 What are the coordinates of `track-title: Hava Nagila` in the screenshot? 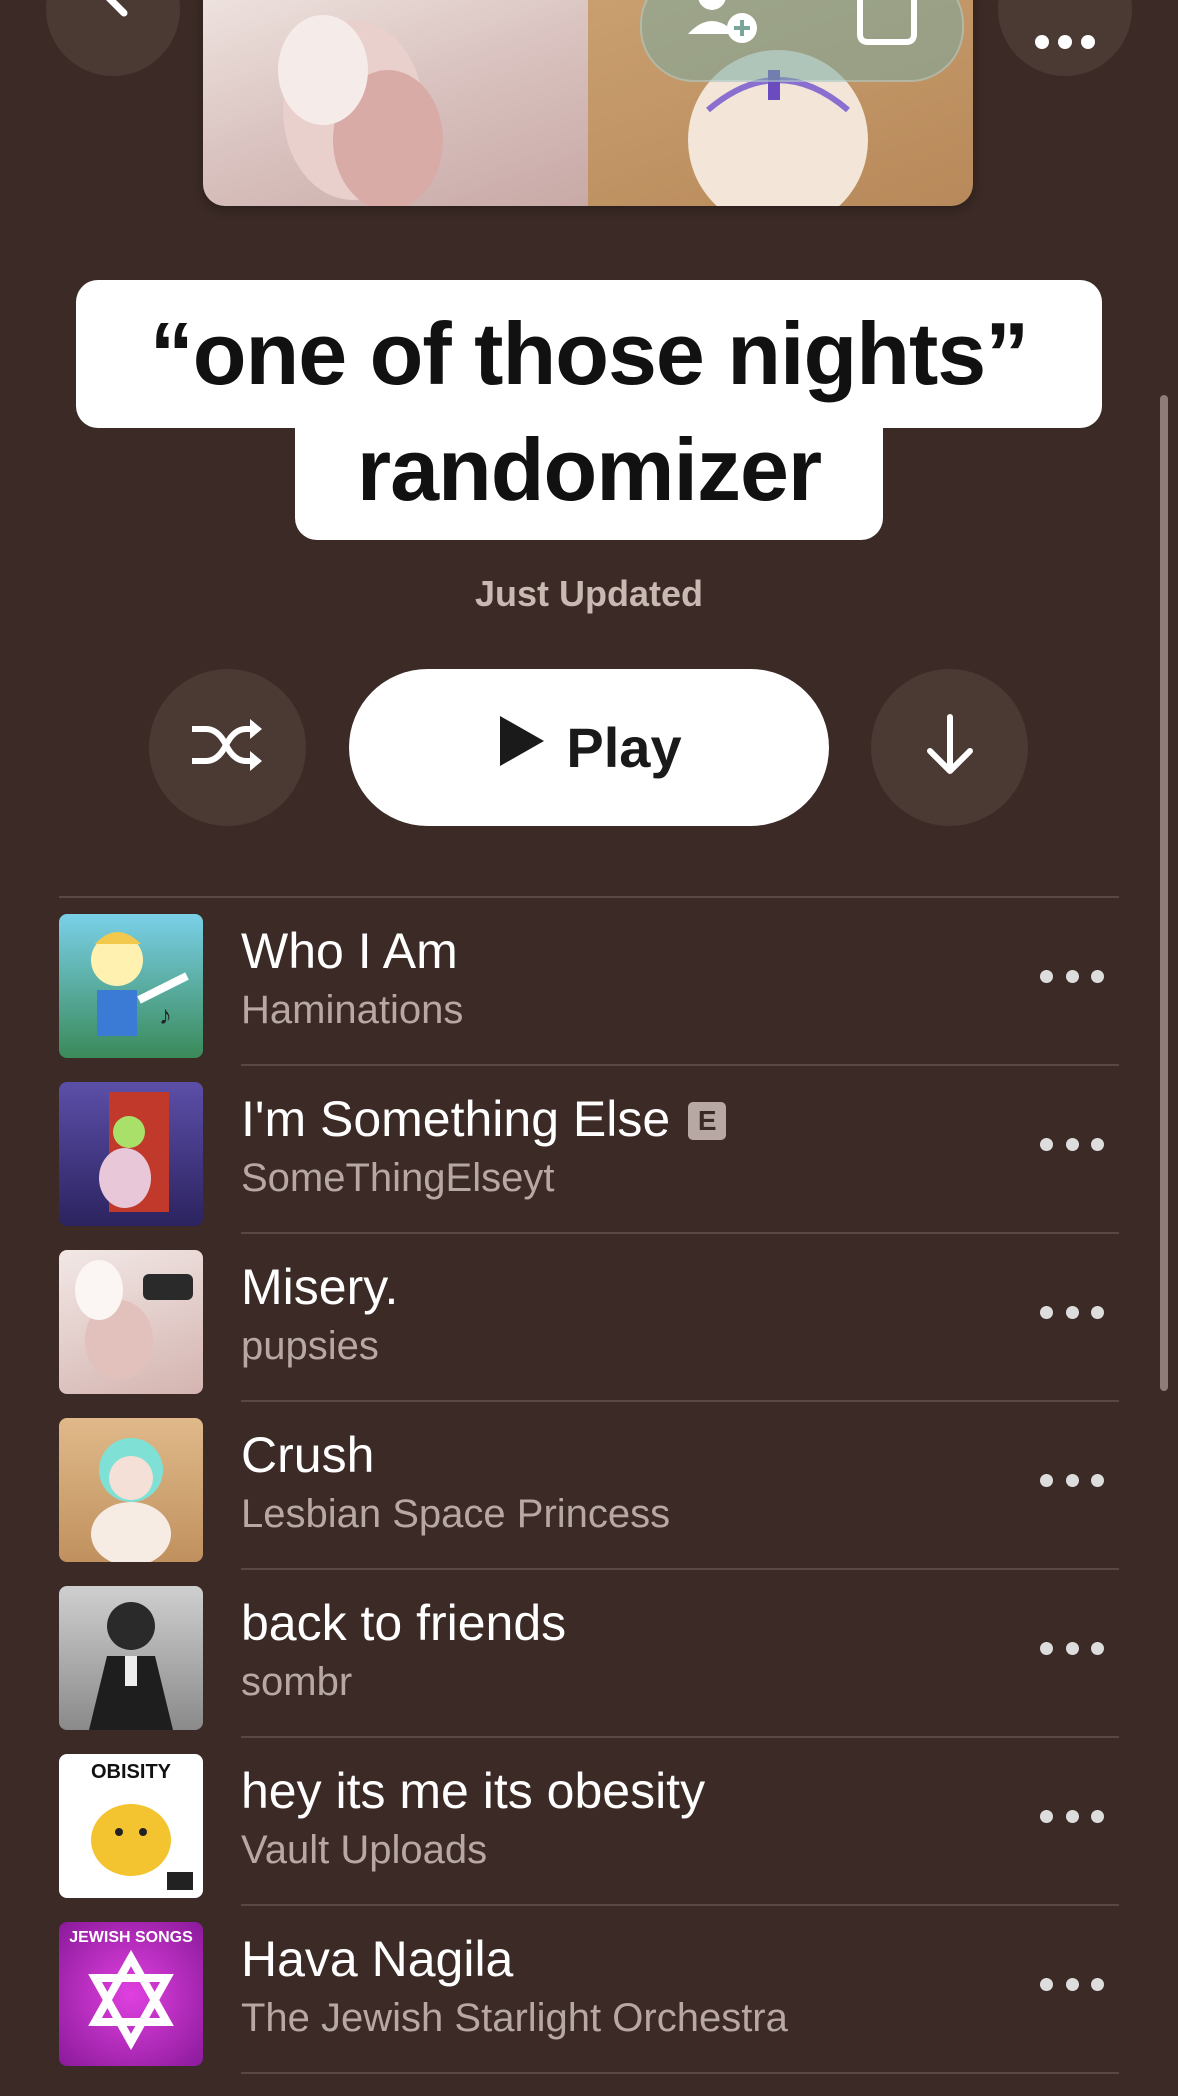 It's located at (377, 1959).